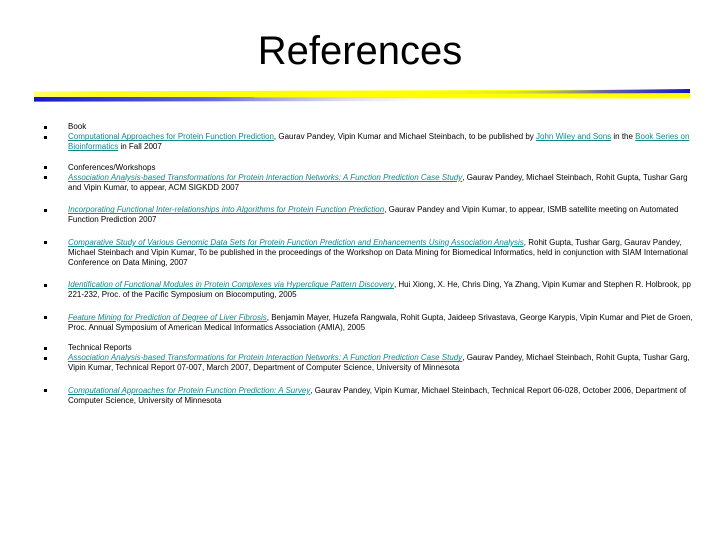 The width and height of the screenshot is (720, 540). Describe the element at coordinates (573, 136) in the screenshot. I see `publisher-link: John Wiley and Sons` at that location.